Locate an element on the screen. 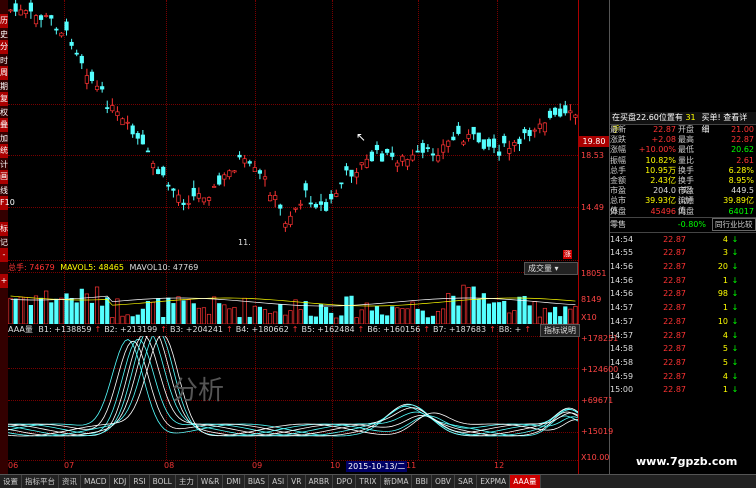  indicator-tab: EXPMA is located at coordinates (494, 481).